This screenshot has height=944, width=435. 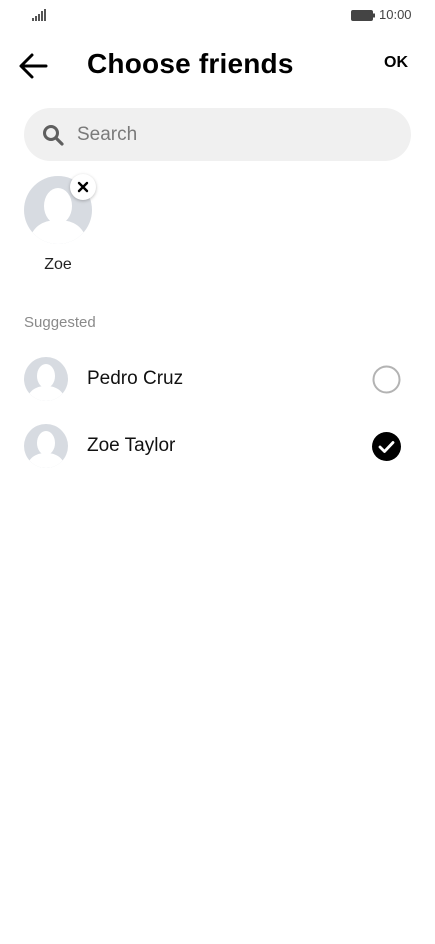 What do you see at coordinates (190, 63) in the screenshot?
I see `page-title: Choose friends` at bounding box center [190, 63].